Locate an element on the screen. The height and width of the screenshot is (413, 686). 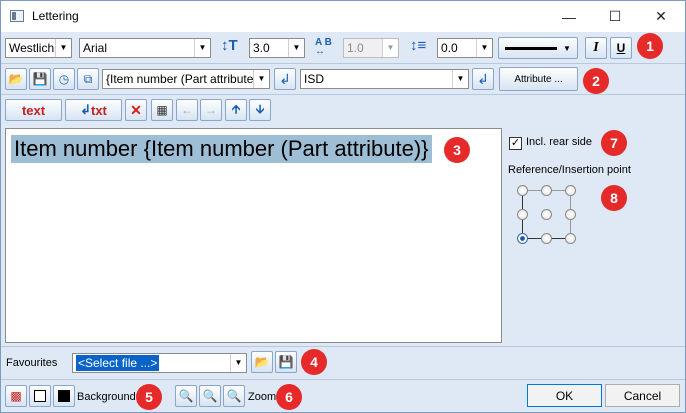
insert-text-button: text is located at coordinates (33, 110).